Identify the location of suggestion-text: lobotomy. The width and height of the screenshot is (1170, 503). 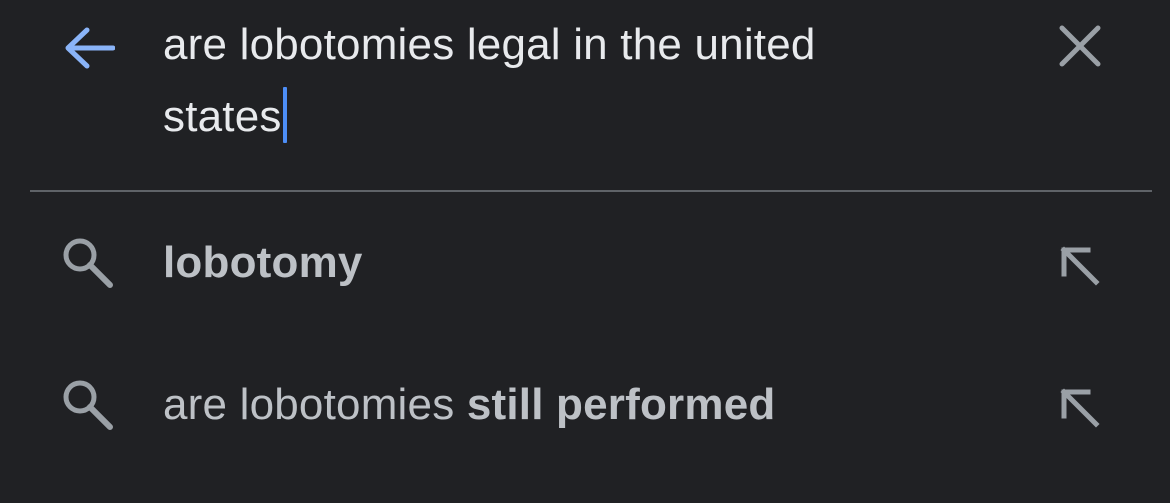
(263, 263).